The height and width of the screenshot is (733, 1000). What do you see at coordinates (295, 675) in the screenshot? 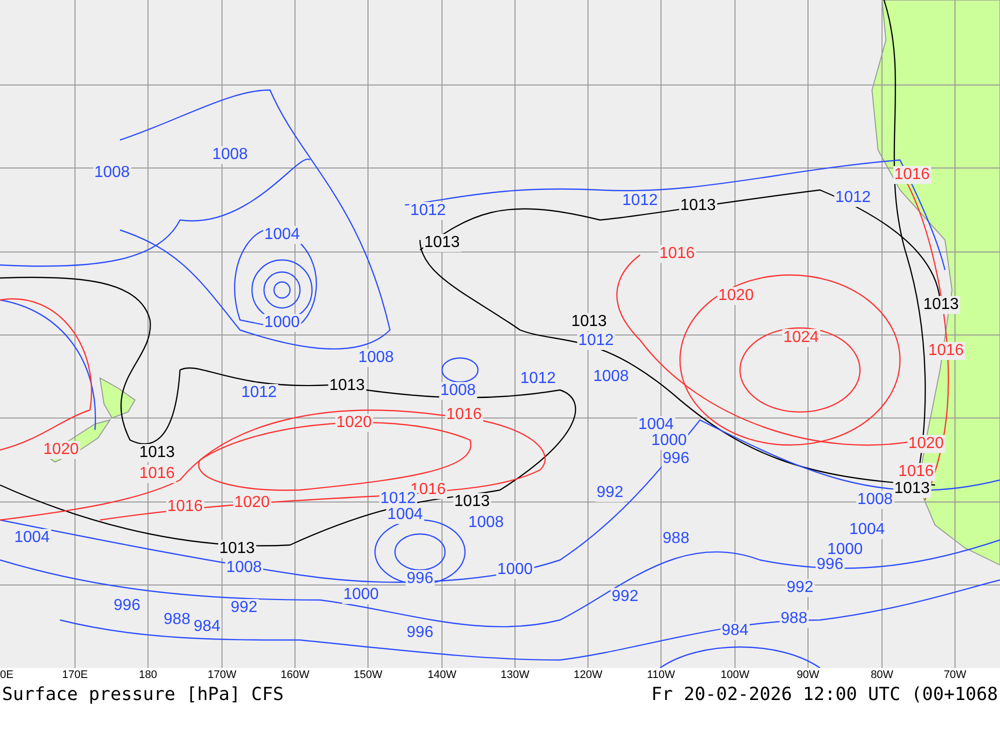
I see `longitude-label: 160W` at bounding box center [295, 675].